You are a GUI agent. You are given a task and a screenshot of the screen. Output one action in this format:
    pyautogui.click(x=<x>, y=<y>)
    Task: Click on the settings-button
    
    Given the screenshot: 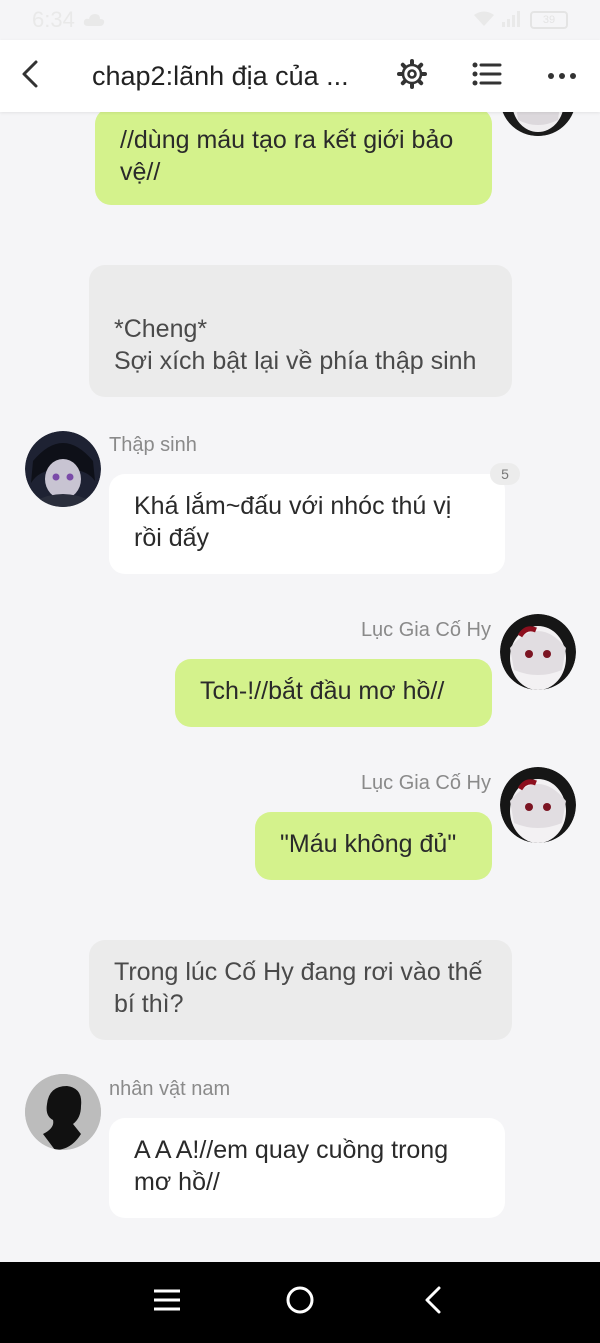 What is the action you would take?
    pyautogui.click(x=412, y=76)
    